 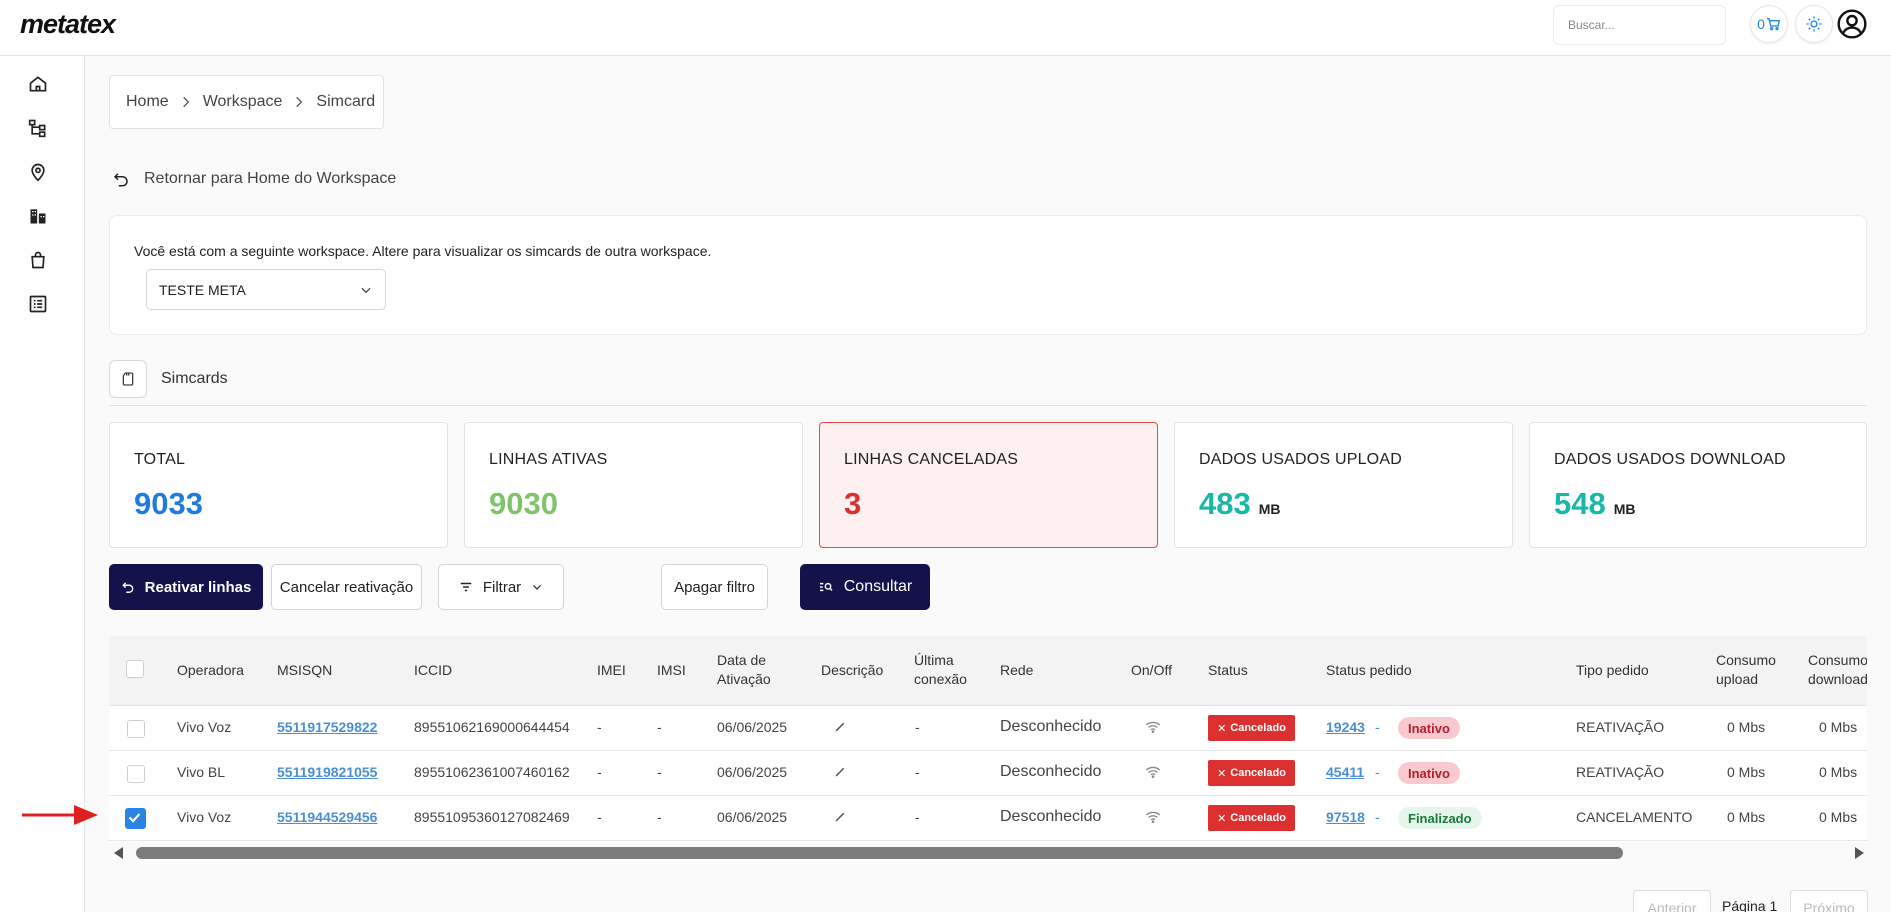 I want to click on header-status: Status, so click(x=1228, y=670).